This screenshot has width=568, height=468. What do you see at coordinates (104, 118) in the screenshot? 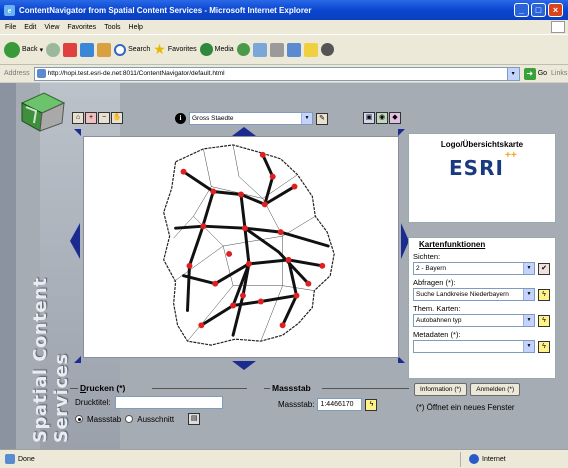
I see `zoom-out-tool-icon: −` at bounding box center [104, 118].